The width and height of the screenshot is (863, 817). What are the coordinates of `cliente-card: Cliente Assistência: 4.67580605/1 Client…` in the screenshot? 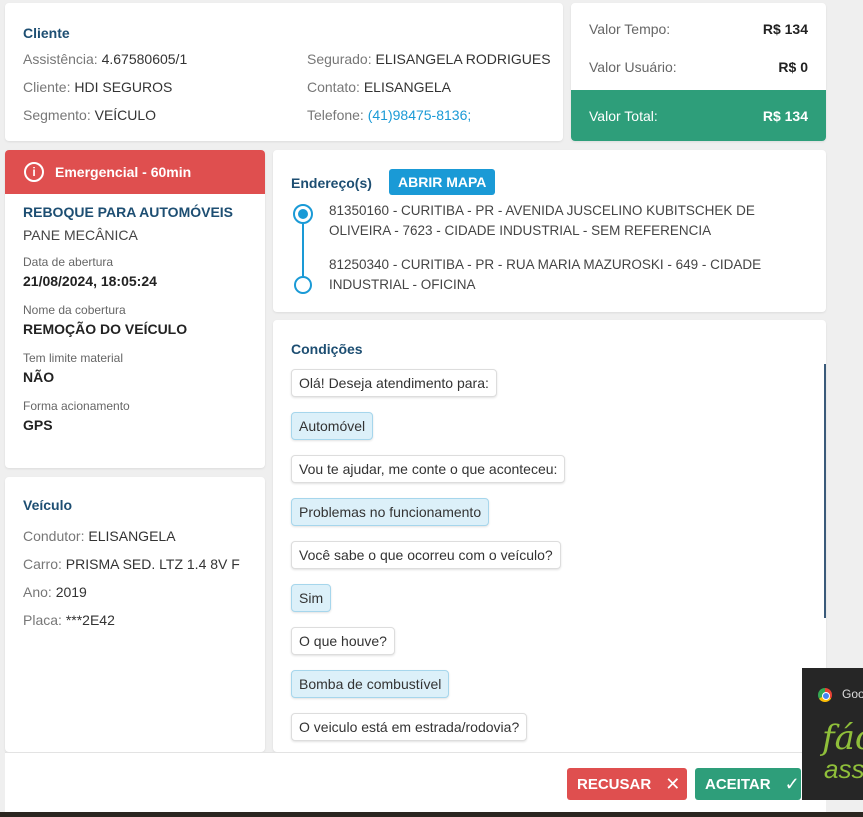 It's located at (284, 72).